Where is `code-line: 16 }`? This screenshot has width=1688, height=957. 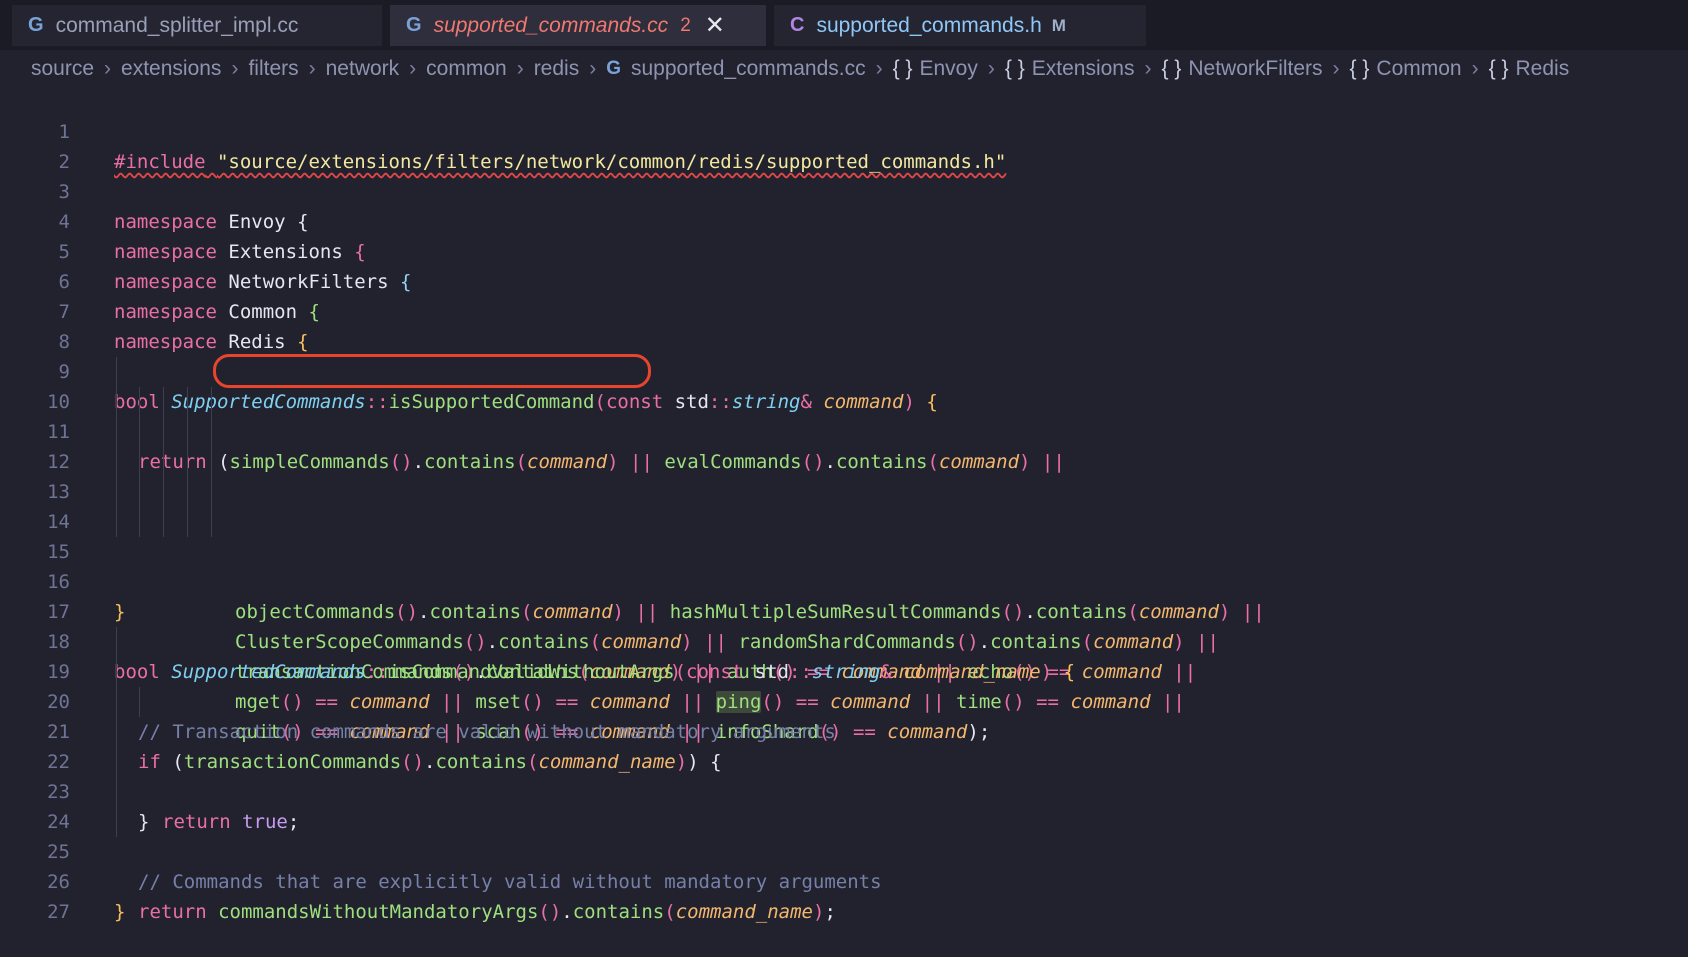
code-line: 16 } is located at coordinates (844, 580).